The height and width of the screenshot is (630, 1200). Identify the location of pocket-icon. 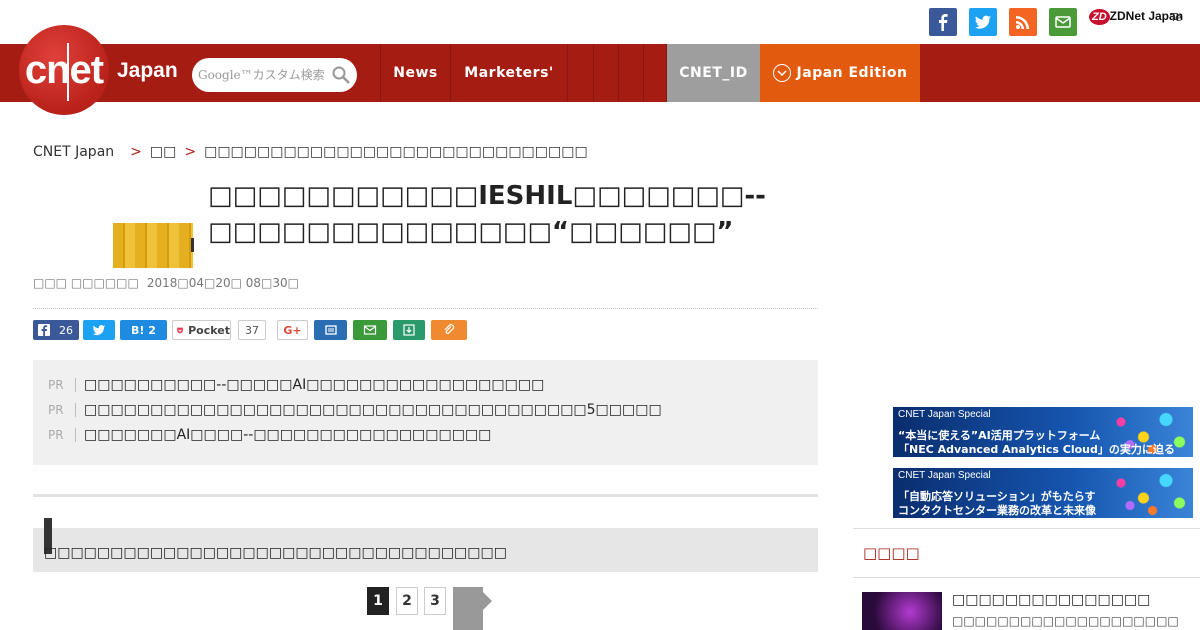
(180, 330).